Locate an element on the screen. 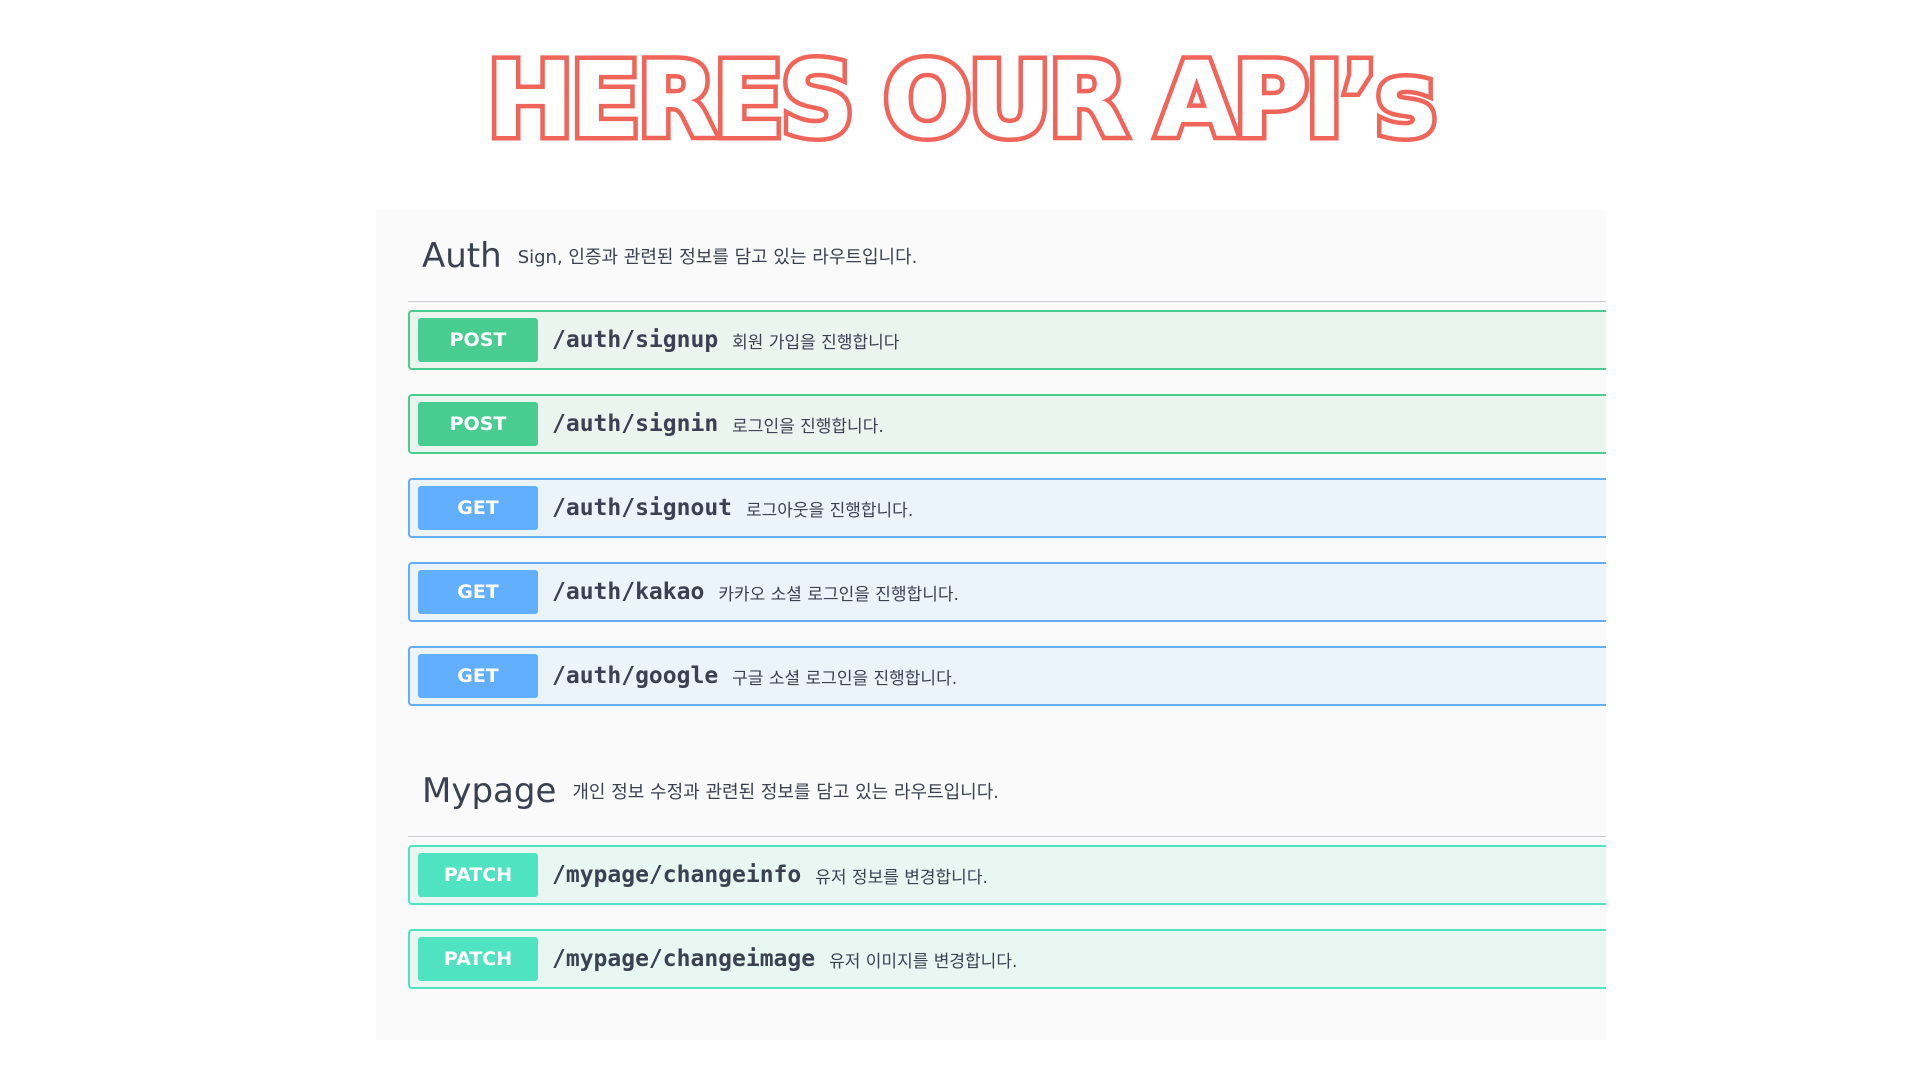  operation-summary: 구글 소셜 로그인을 진행합니다. is located at coordinates (845, 678).